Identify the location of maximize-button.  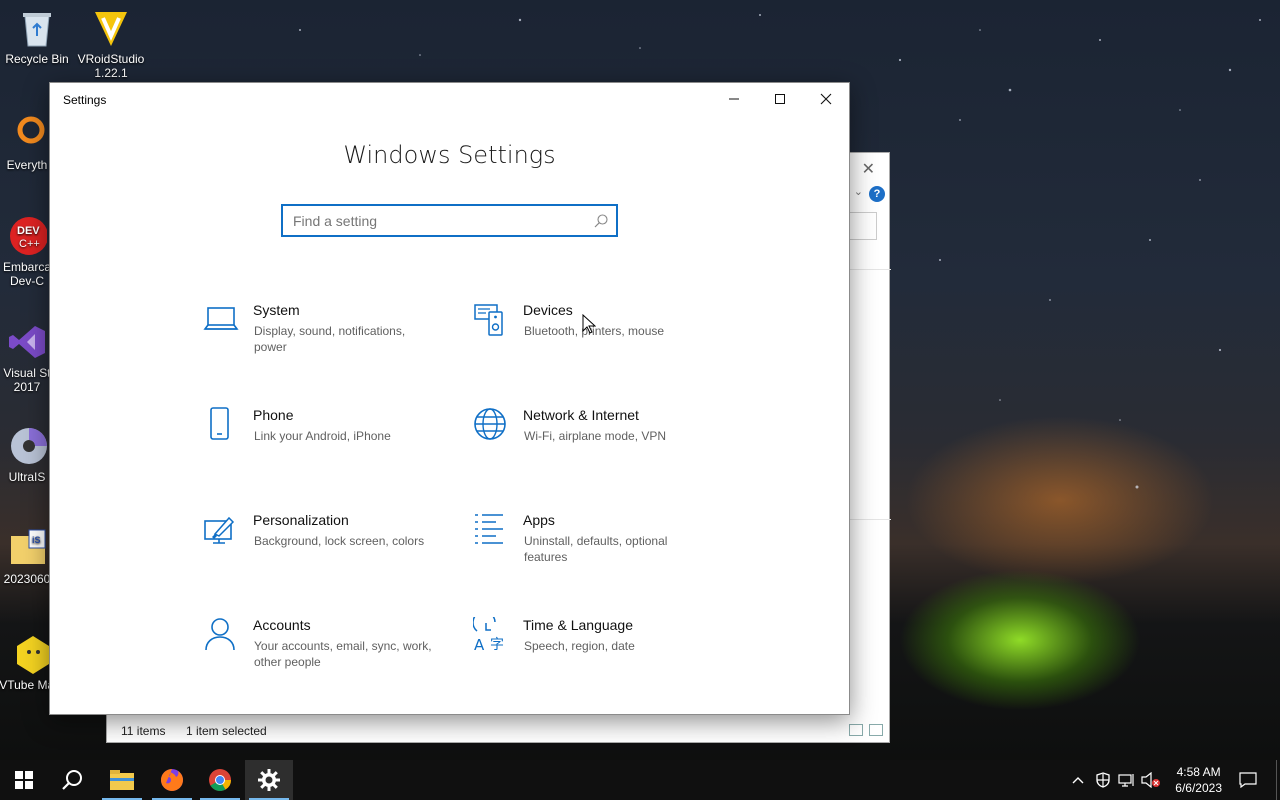
(780, 99).